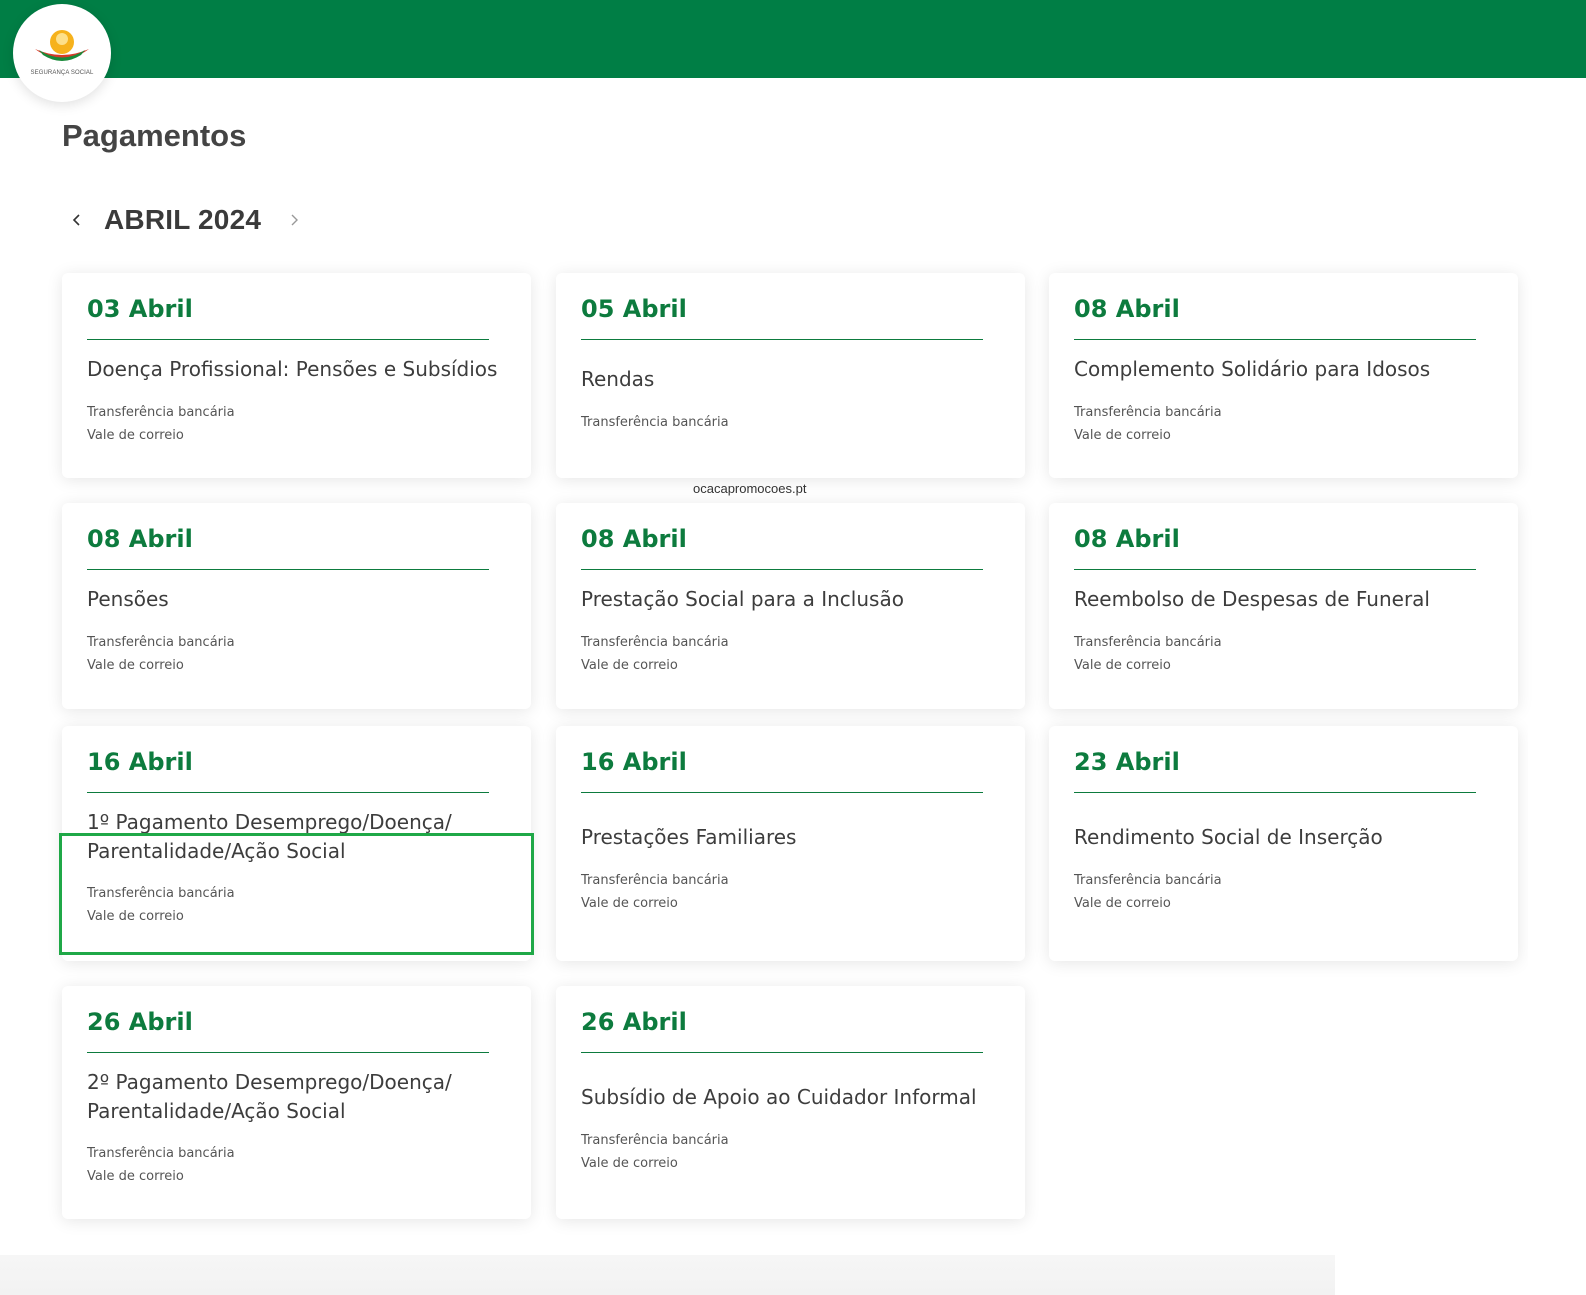  What do you see at coordinates (750, 488) in the screenshot?
I see `watermark-text: ocacapromocoes.pt` at bounding box center [750, 488].